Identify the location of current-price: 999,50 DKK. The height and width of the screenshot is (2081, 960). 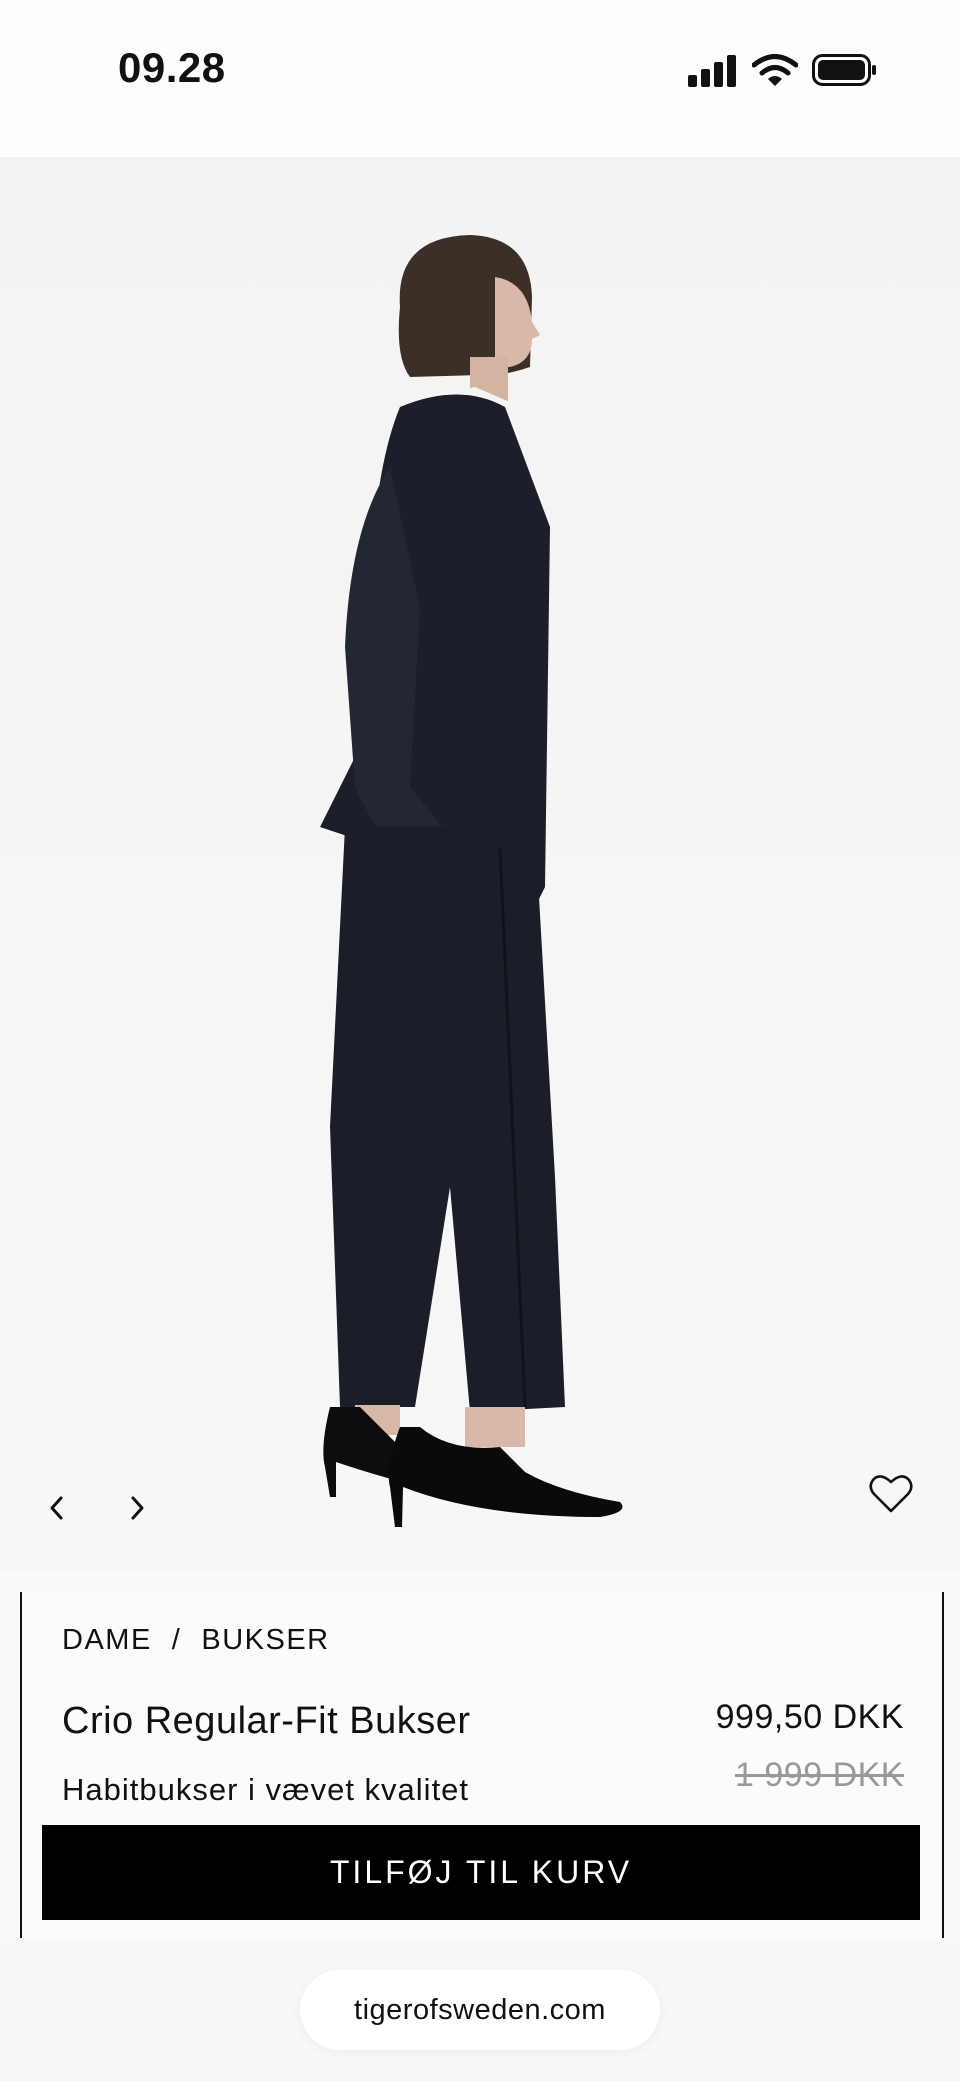
(809, 1717).